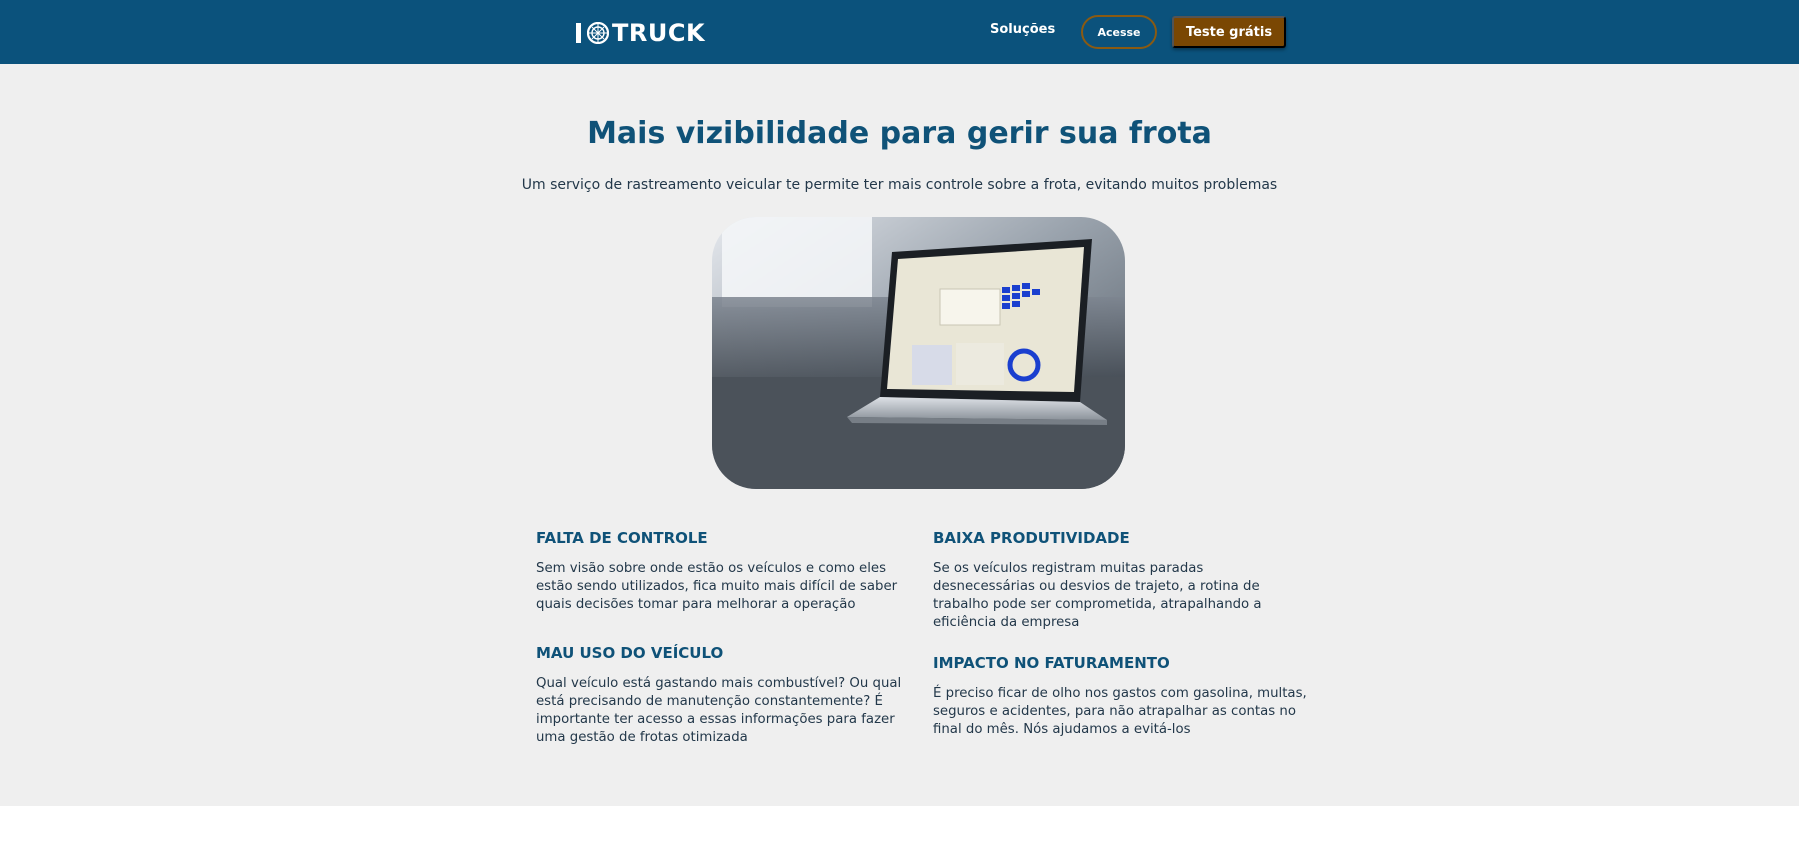 The image size is (1799, 851). Describe the element at coordinates (1119, 32) in the screenshot. I see `acesse-button: Acesse` at that location.